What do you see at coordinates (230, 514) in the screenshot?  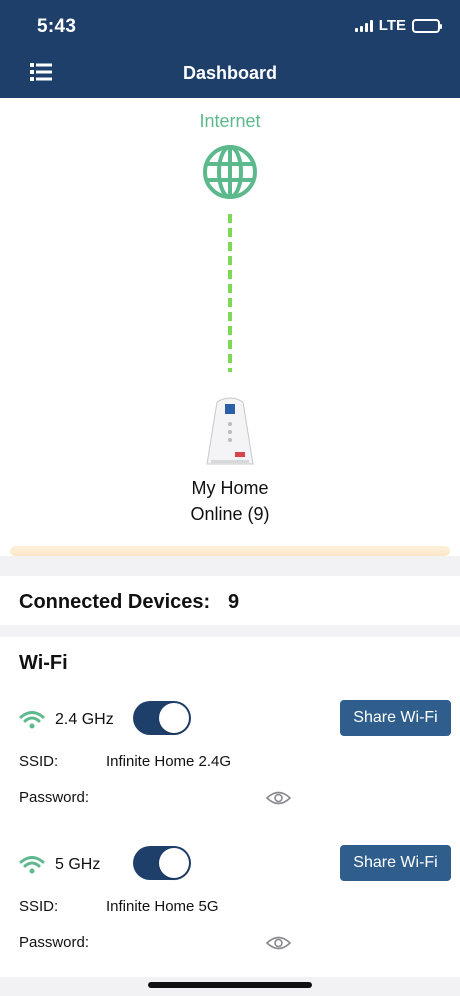 I see `router-status: Online (9)` at bounding box center [230, 514].